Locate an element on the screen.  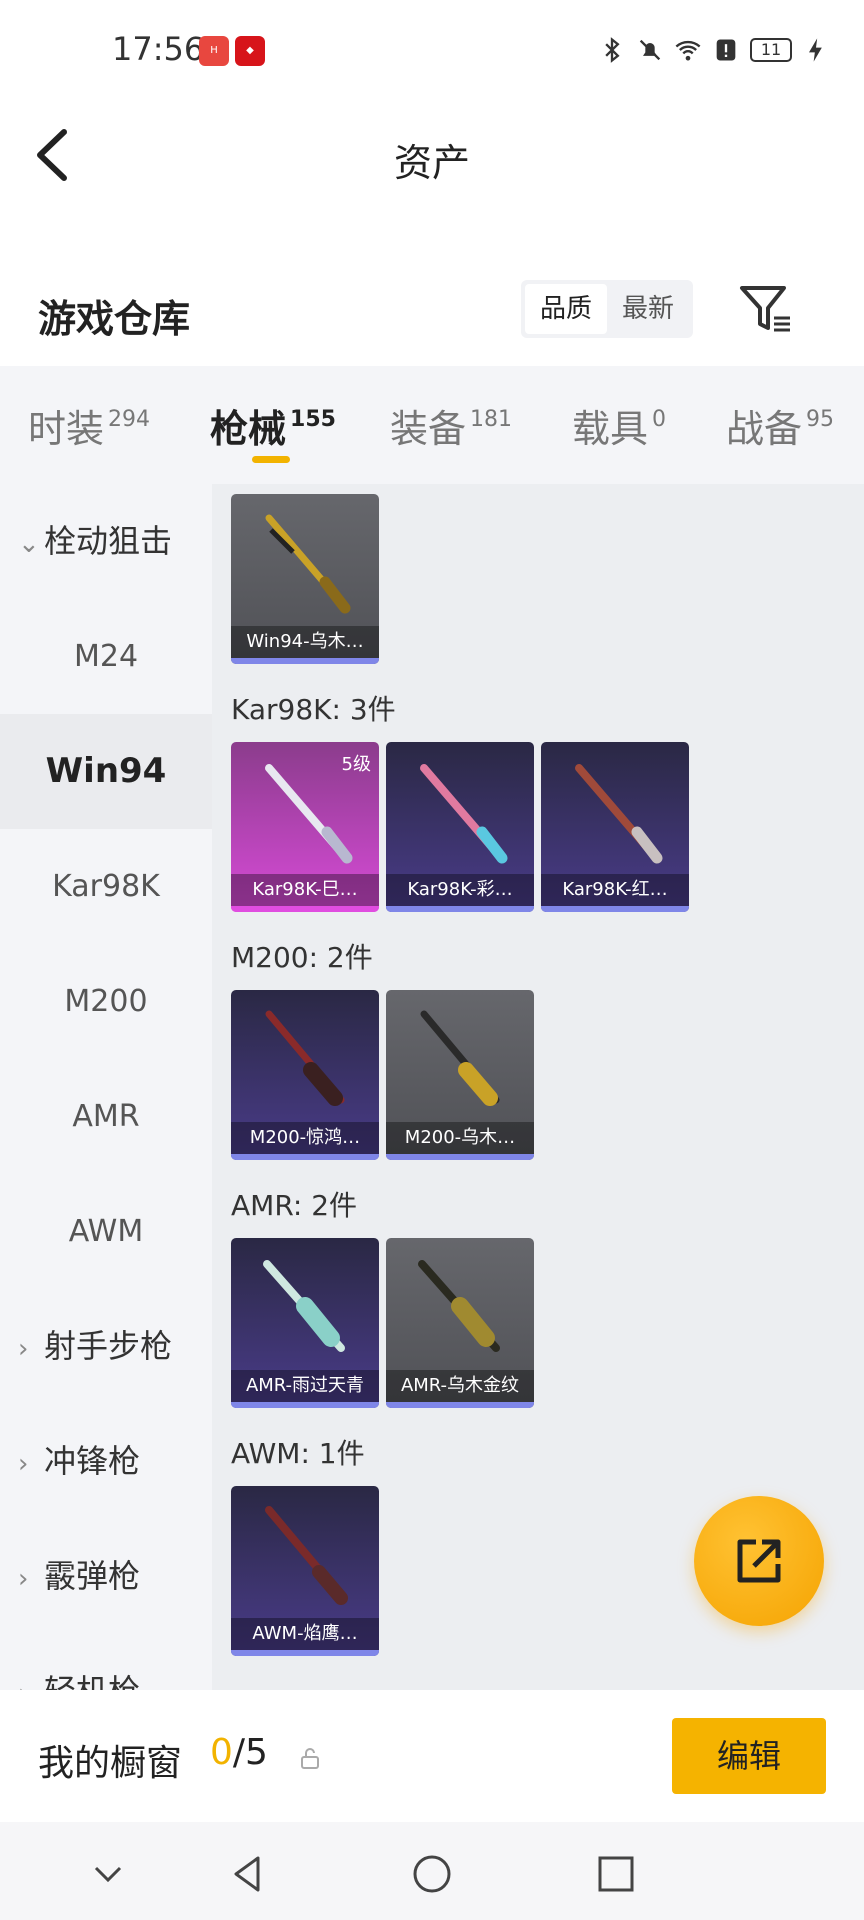
battery-icon: 11 is located at coordinates (771, 50).